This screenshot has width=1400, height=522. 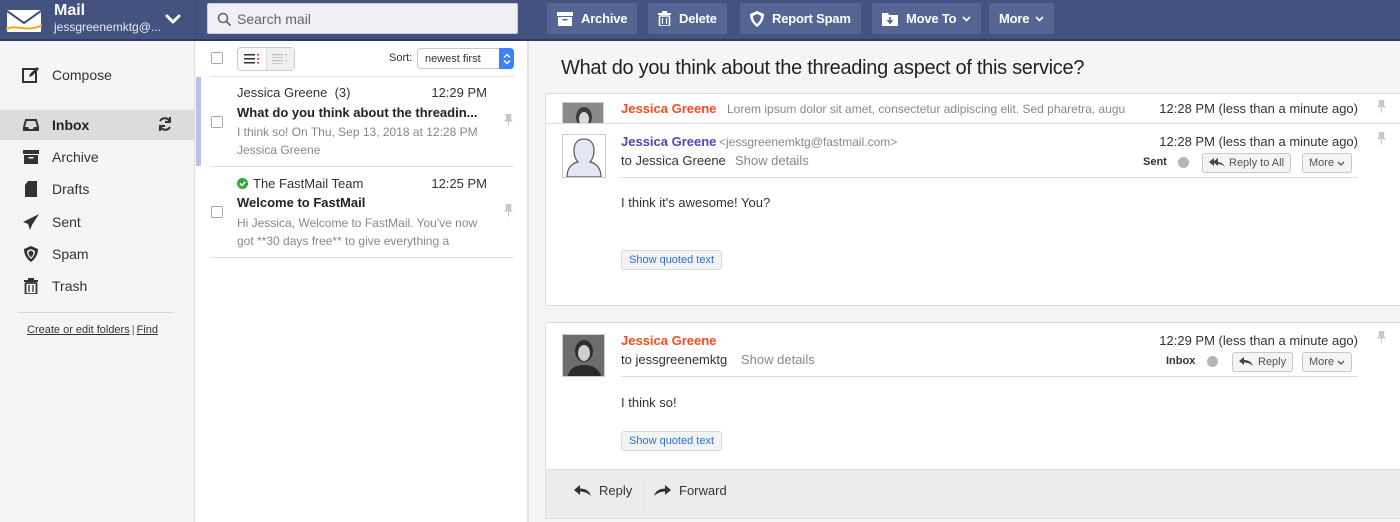 What do you see at coordinates (372, 18) in the screenshot?
I see `search-input` at bounding box center [372, 18].